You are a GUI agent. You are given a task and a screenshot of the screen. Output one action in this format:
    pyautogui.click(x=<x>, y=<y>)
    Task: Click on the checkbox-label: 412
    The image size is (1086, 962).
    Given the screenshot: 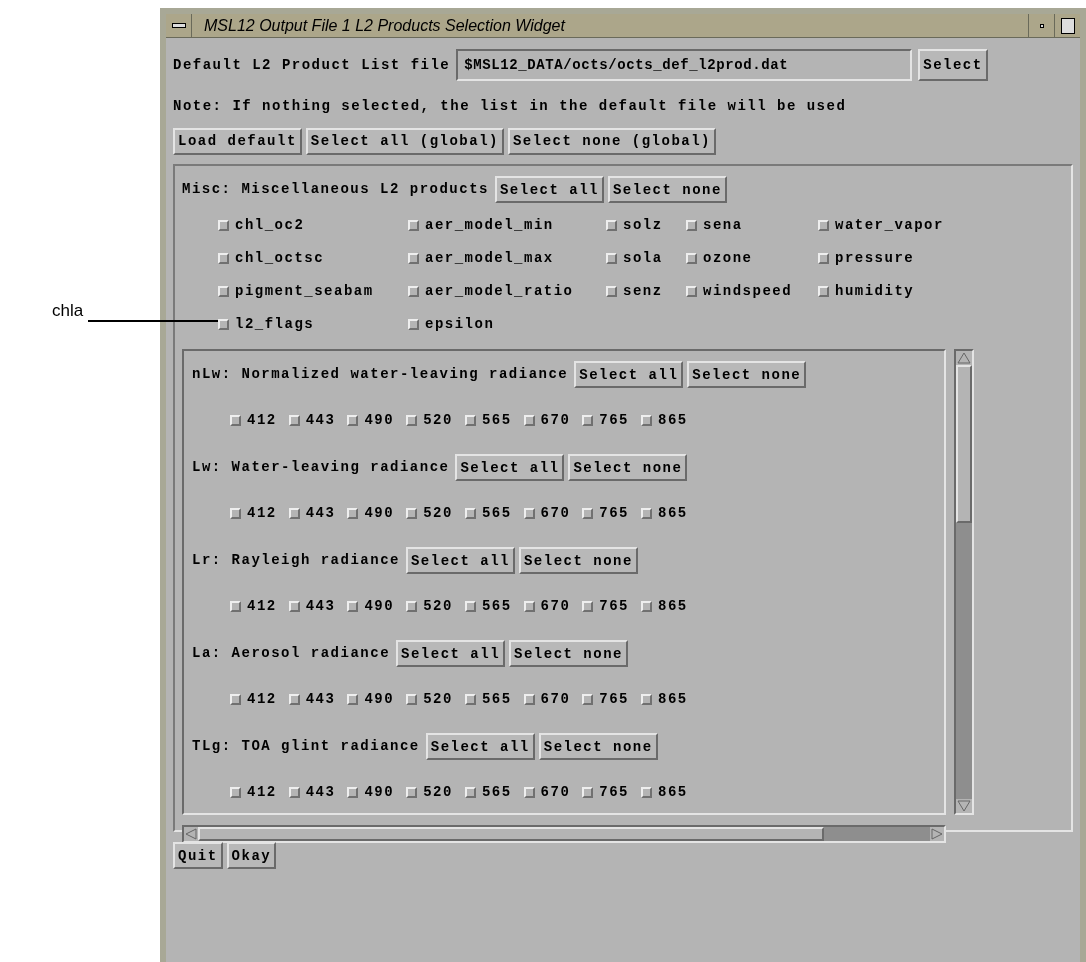 What is the action you would take?
    pyautogui.click(x=262, y=513)
    